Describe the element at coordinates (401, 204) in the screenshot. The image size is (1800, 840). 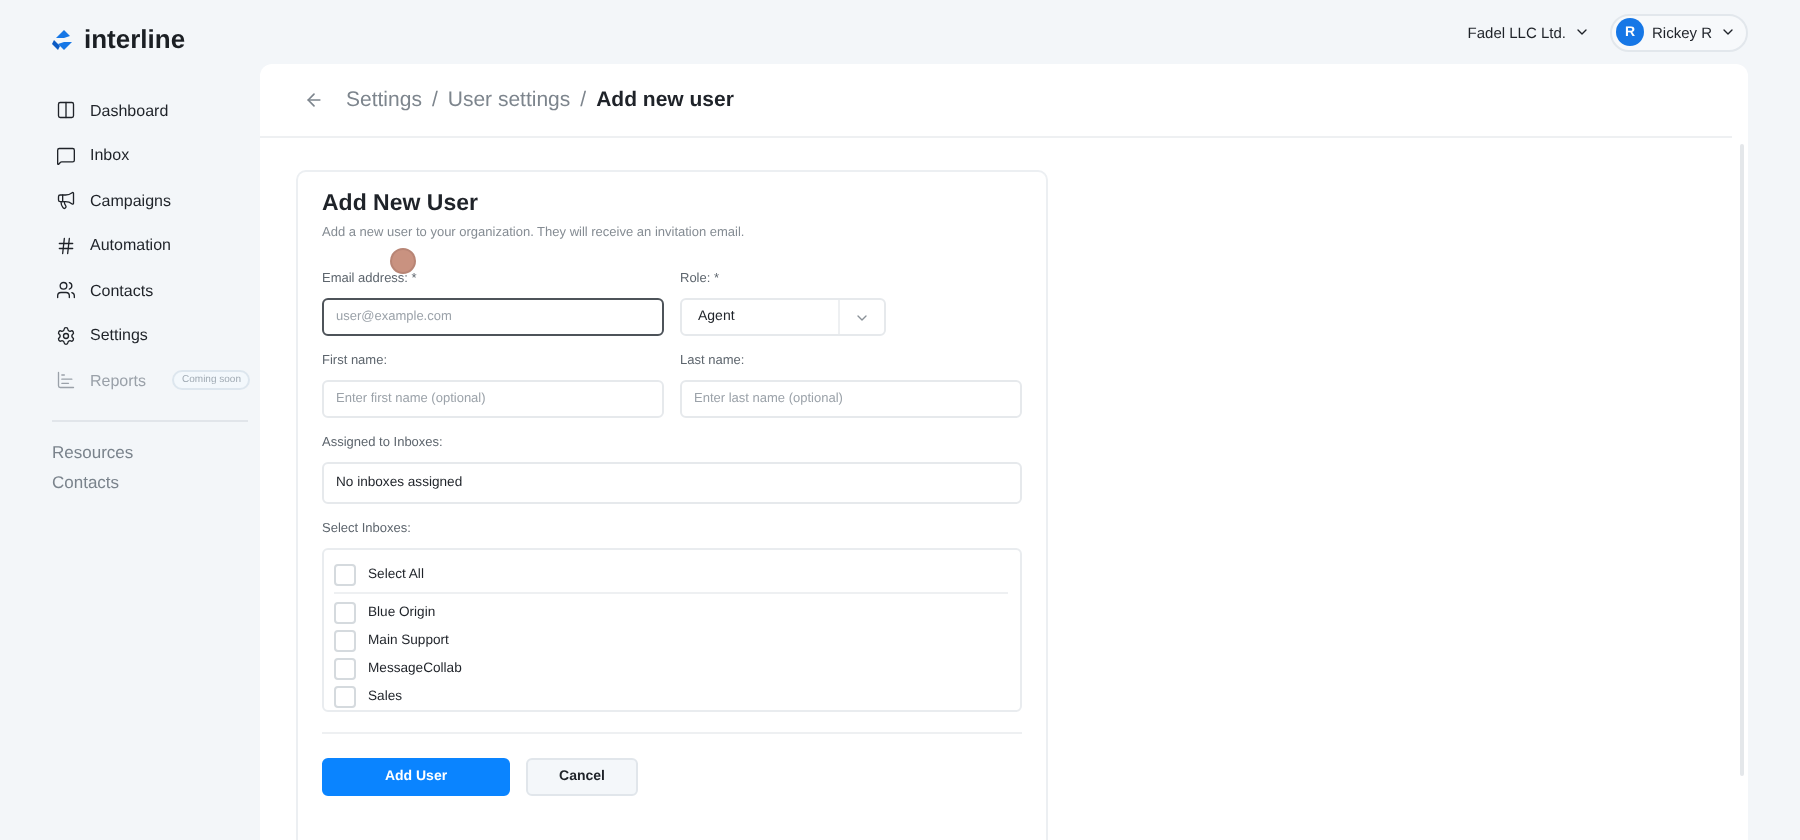
I see `form-title: Add New User` at that location.